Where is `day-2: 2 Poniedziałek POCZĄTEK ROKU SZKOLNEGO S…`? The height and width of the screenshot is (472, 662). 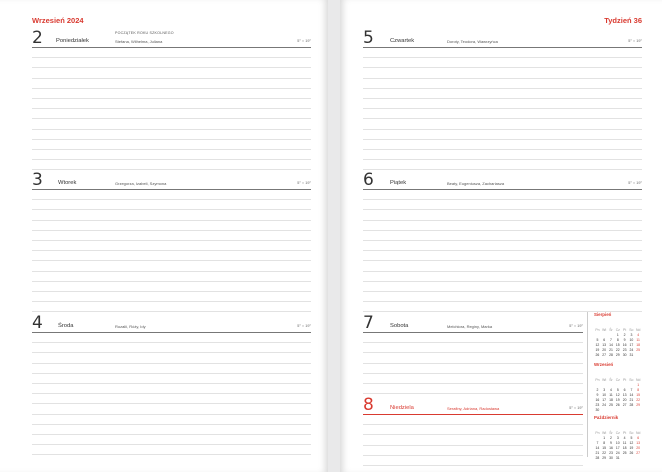
day-2: 2 Poniedziałek POCZĄTEK ROKU SZKOLNEGO S… is located at coordinates (171, 38).